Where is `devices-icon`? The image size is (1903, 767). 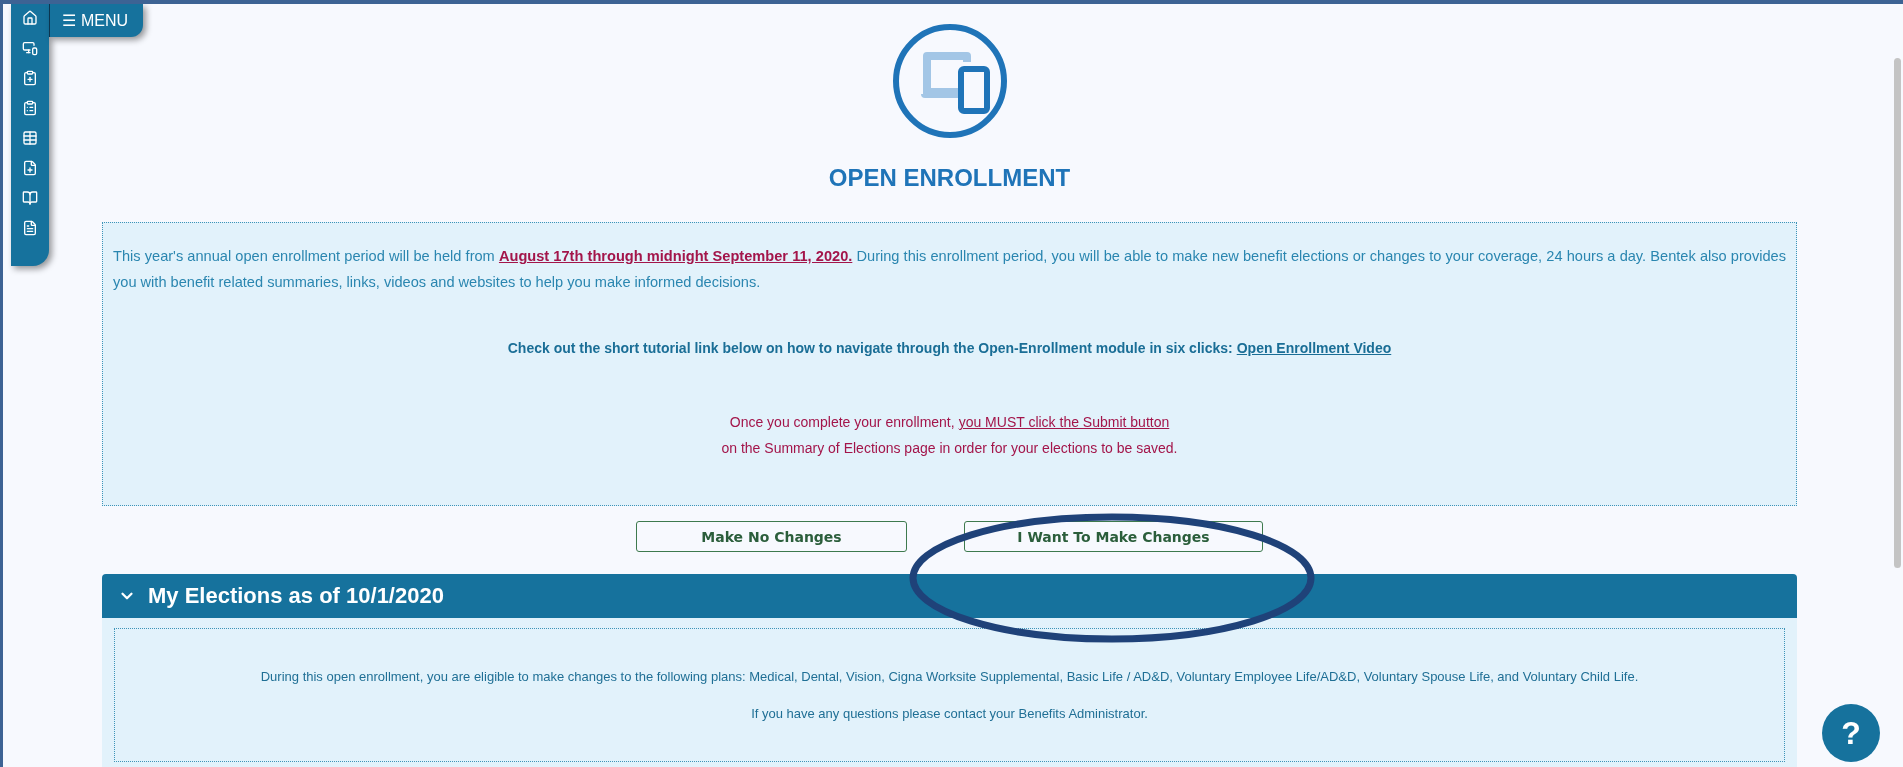
devices-icon is located at coordinates (30, 48).